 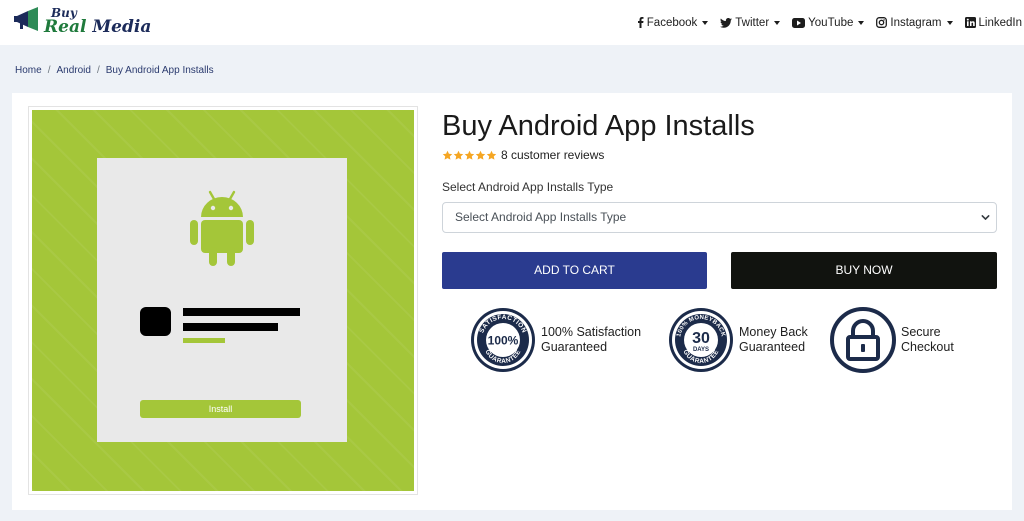 I want to click on type-select-label: Select Android App Installs Type, so click(x=528, y=187).